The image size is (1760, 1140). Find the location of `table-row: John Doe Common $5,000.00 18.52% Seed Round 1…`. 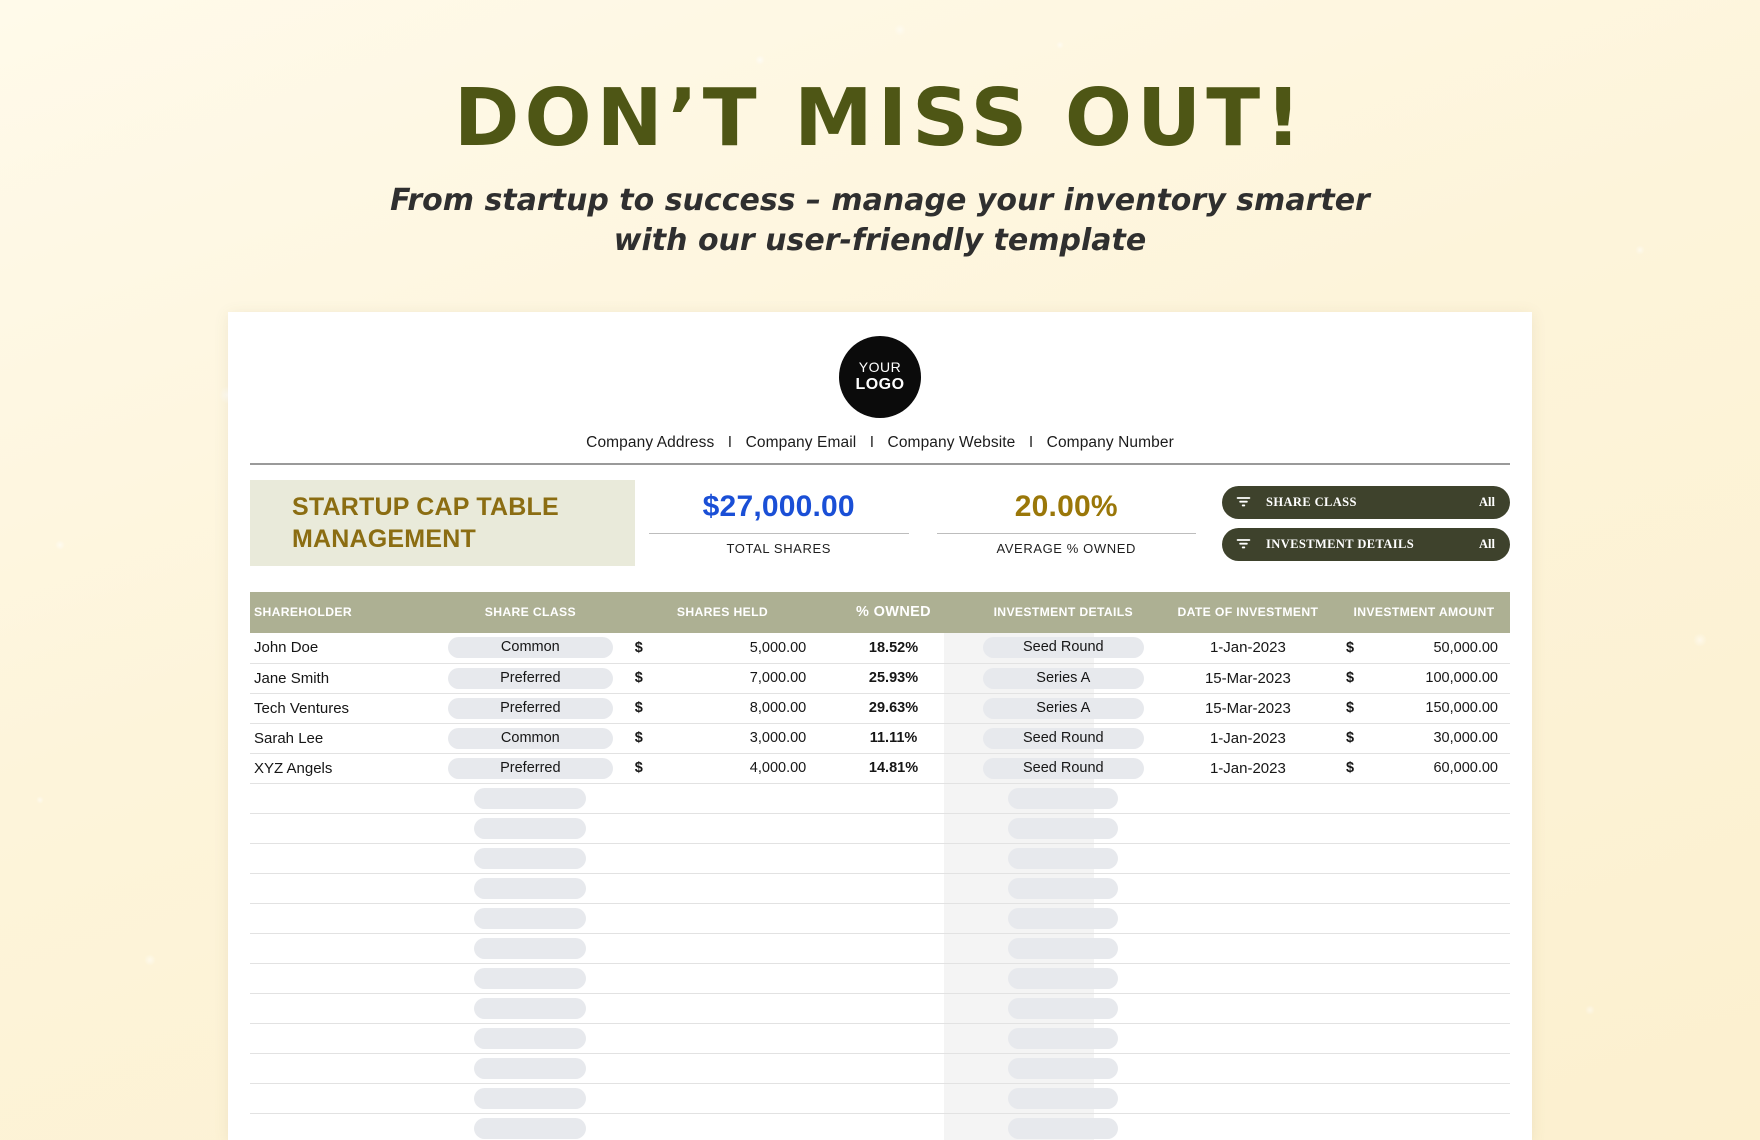

table-row: John Doe Common $5,000.00 18.52% Seed Round 1… is located at coordinates (880, 648).